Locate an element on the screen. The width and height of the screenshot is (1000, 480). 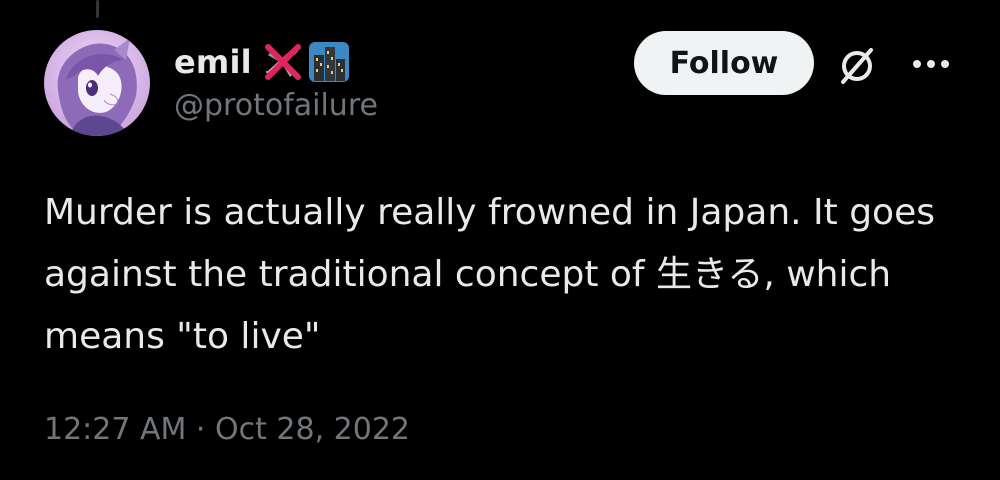
thread-connector-line is located at coordinates (97, 9).